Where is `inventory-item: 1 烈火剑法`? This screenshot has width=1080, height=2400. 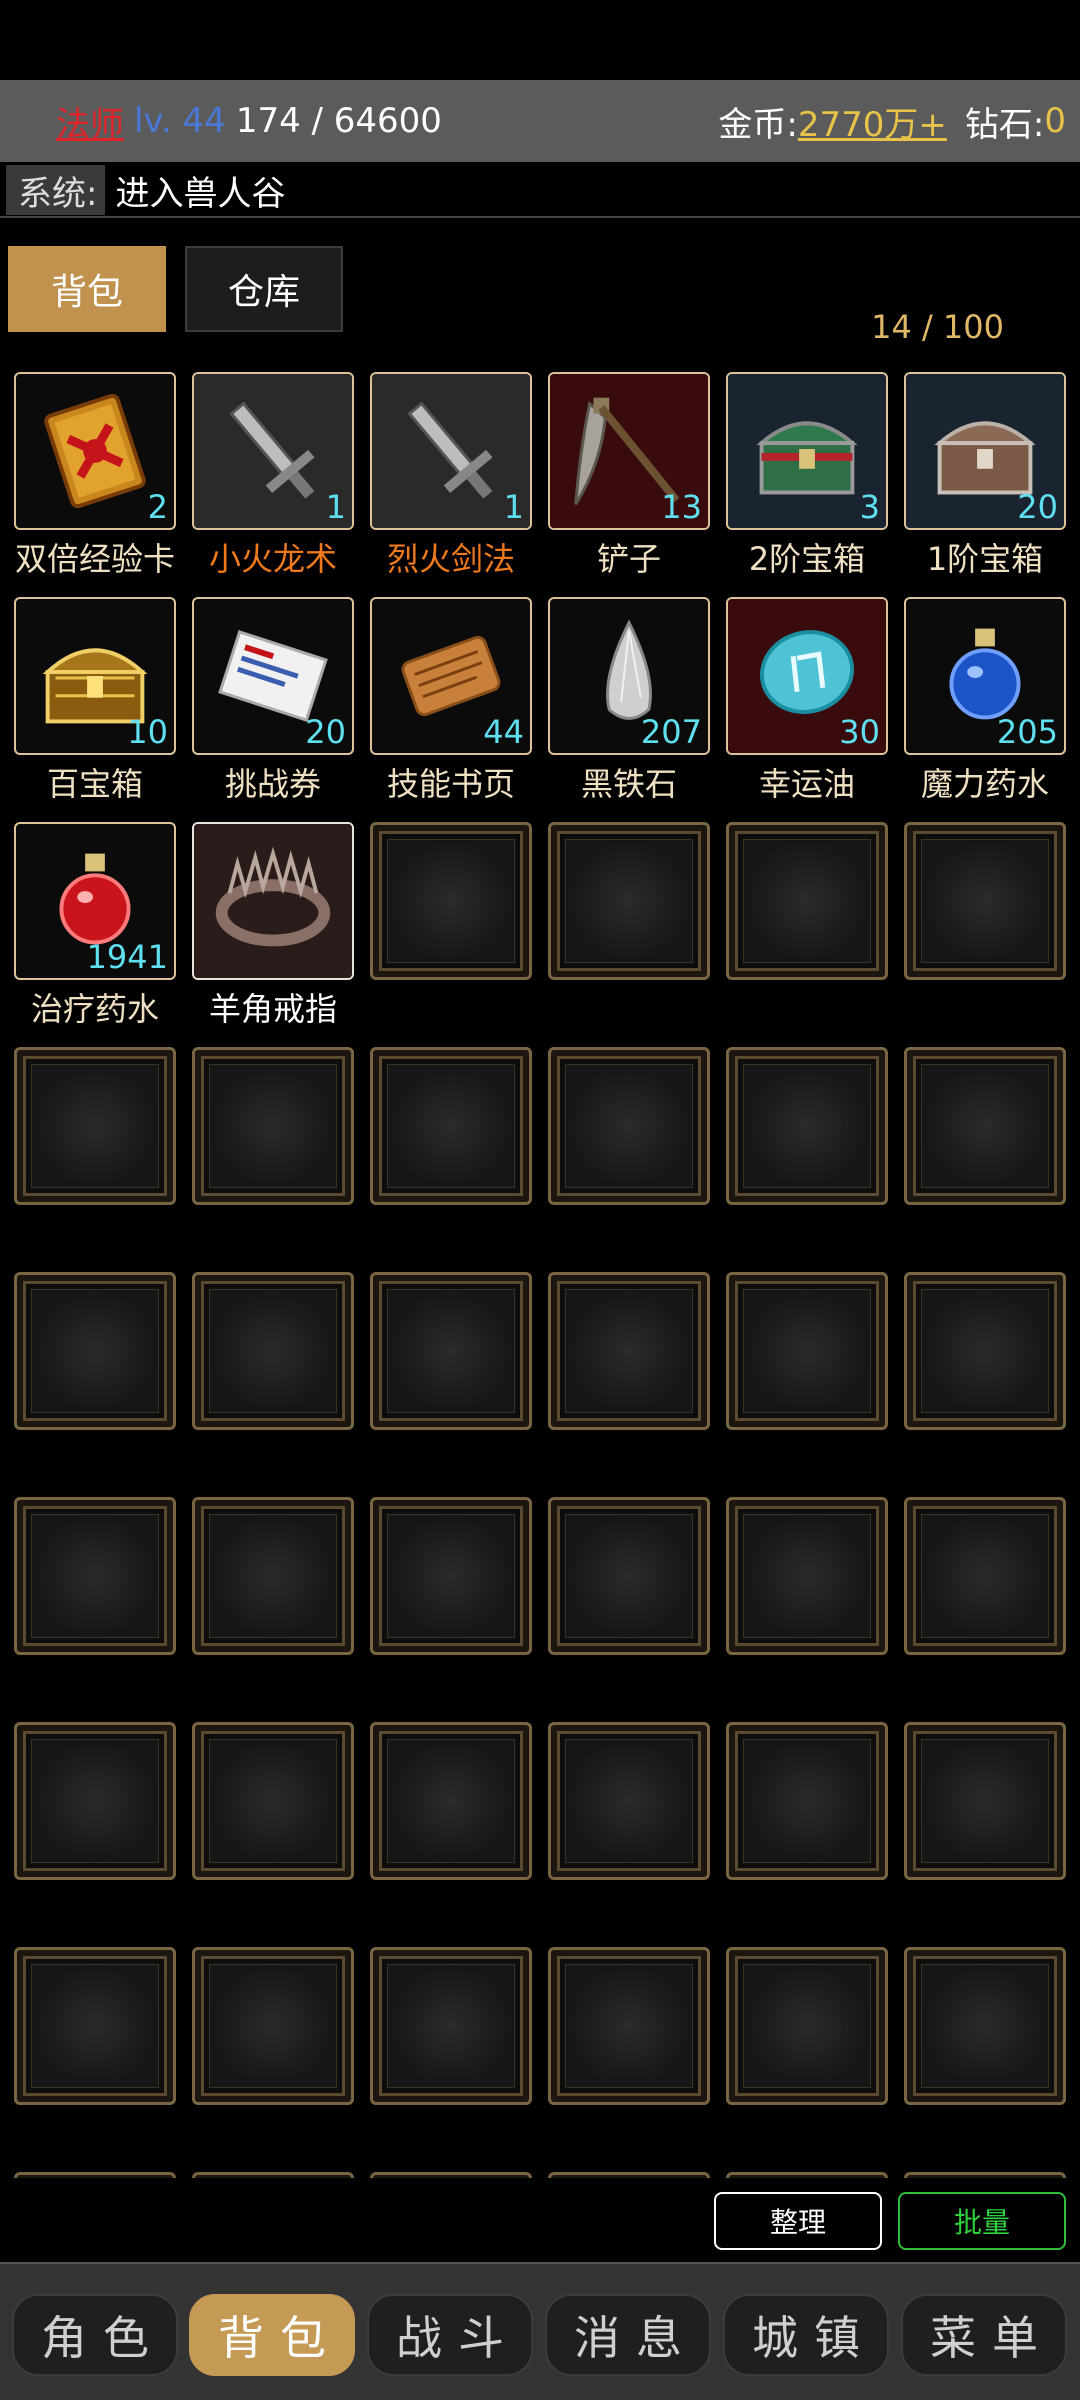
inventory-item: 1 烈火剑法 is located at coordinates (451, 475).